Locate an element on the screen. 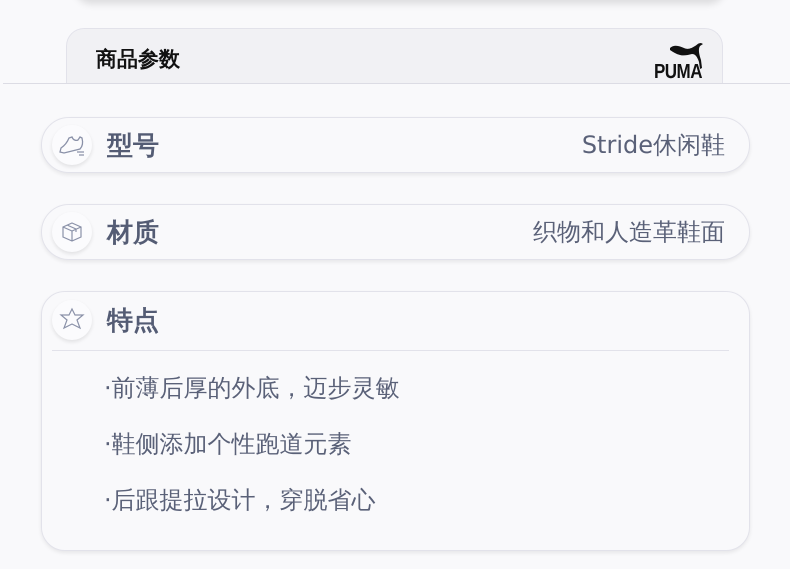 Image resolution: width=790 pixels, height=569 pixels. sneaker-icon is located at coordinates (72, 145).